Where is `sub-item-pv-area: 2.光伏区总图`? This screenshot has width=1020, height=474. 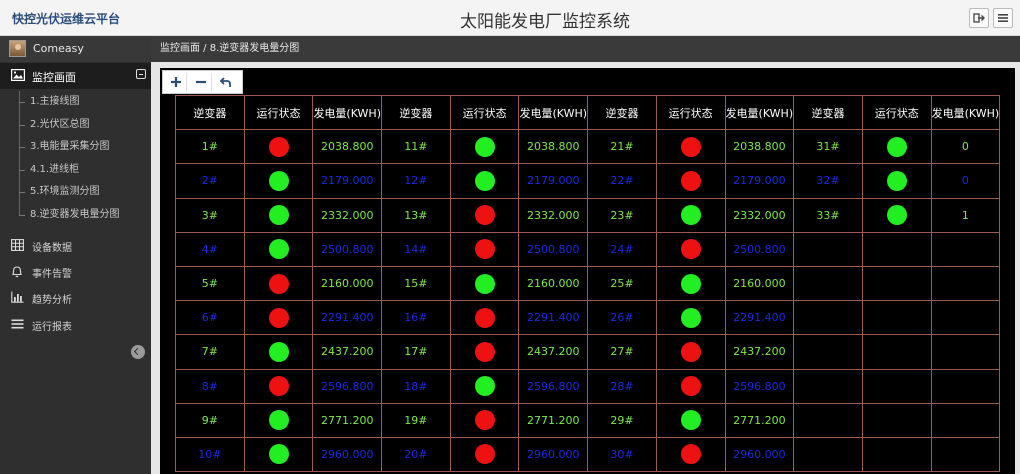 sub-item-pv-area: 2.光伏区总图 is located at coordinates (75, 125).